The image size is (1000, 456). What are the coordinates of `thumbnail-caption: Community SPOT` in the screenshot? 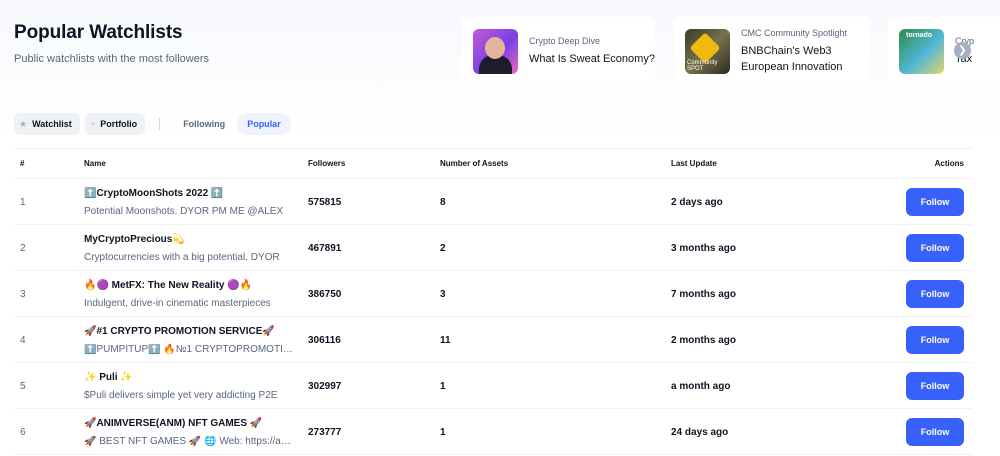 It's located at (702, 65).